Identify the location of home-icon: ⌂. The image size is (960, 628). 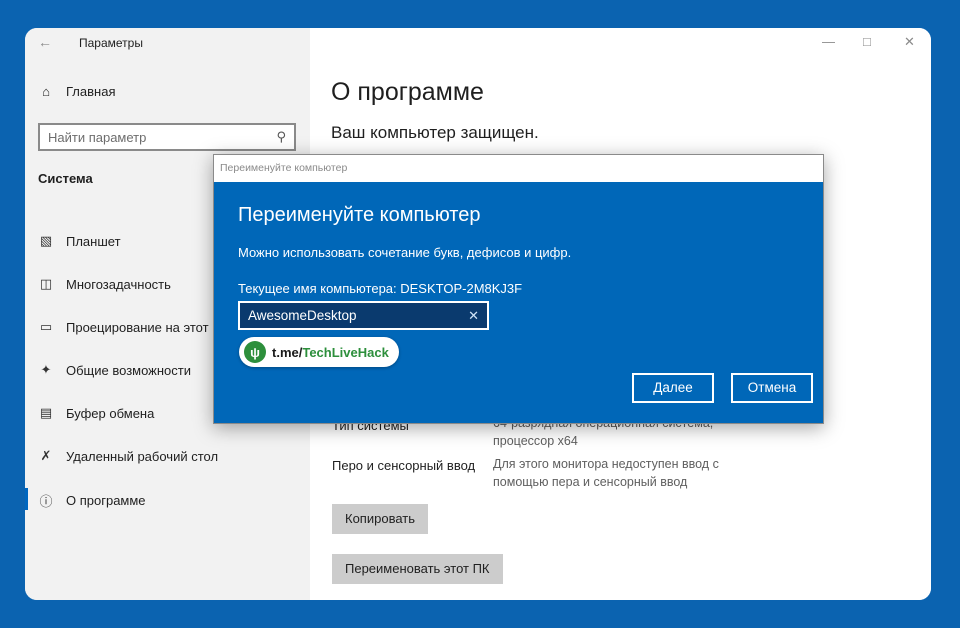
(46, 91).